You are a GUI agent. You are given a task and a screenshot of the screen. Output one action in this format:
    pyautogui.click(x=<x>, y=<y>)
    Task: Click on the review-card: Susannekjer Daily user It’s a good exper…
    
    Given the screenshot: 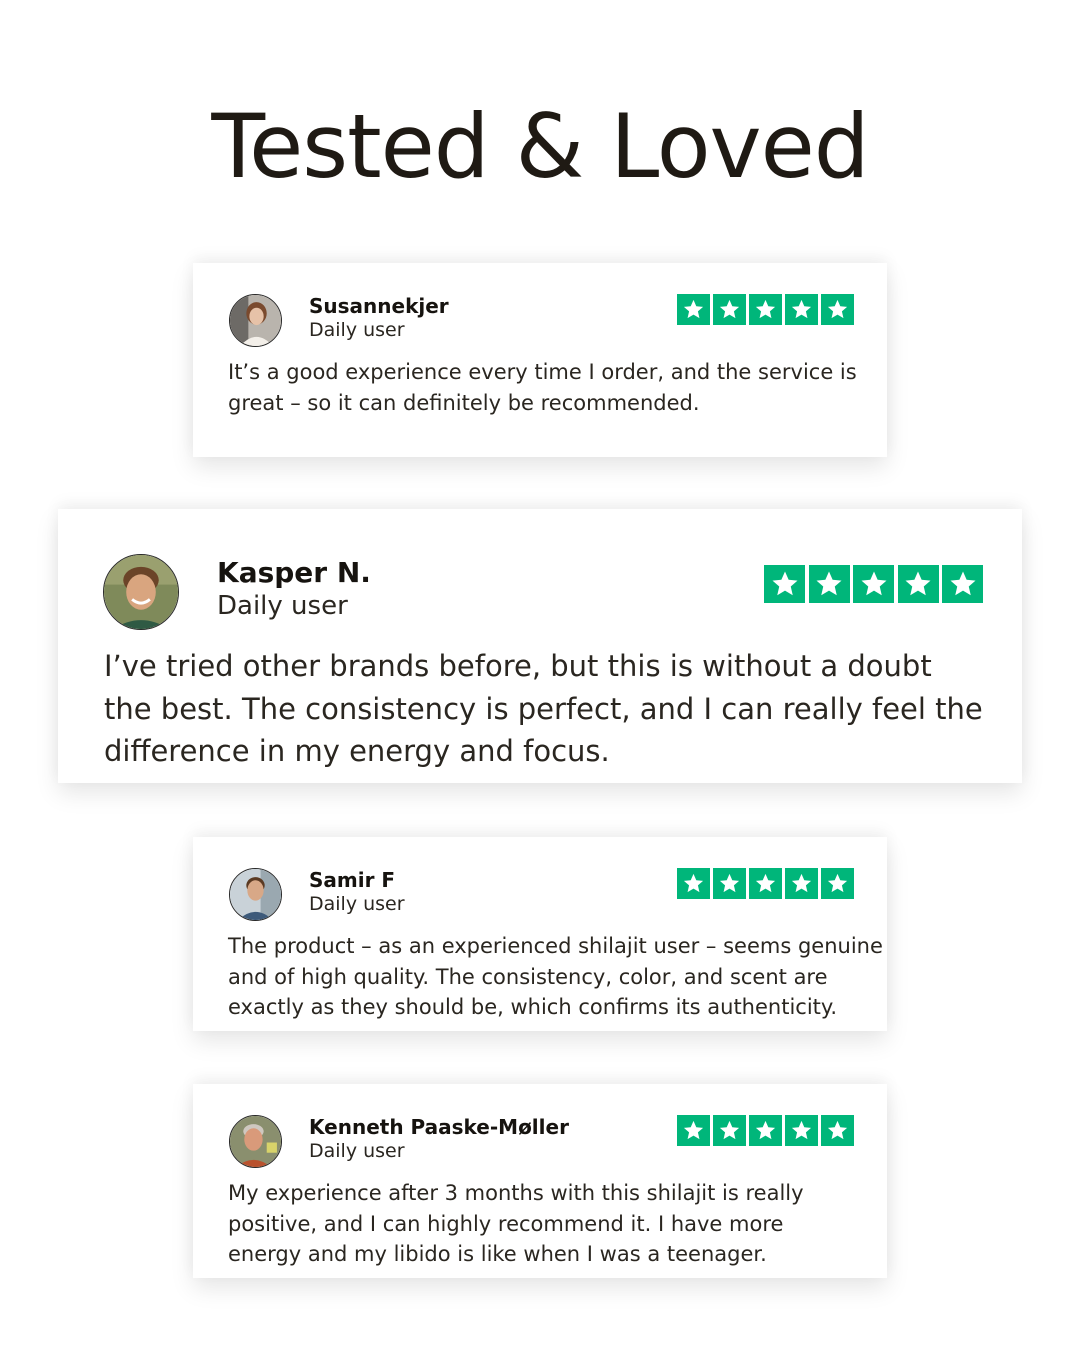 What is the action you would take?
    pyautogui.click(x=540, y=360)
    